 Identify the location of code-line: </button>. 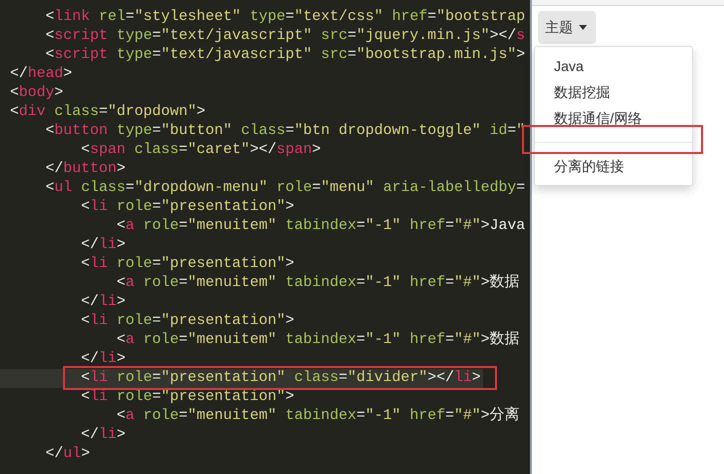
(85, 169).